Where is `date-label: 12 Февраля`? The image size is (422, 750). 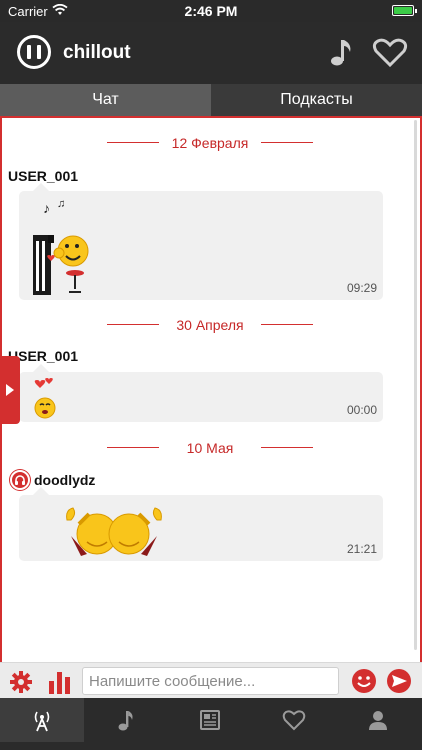
date-label: 12 Февраля is located at coordinates (210, 143).